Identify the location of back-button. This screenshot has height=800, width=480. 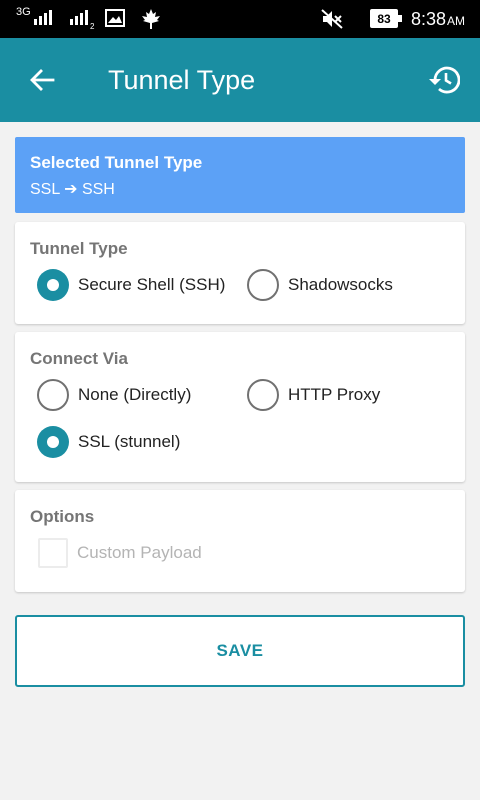
(42, 80).